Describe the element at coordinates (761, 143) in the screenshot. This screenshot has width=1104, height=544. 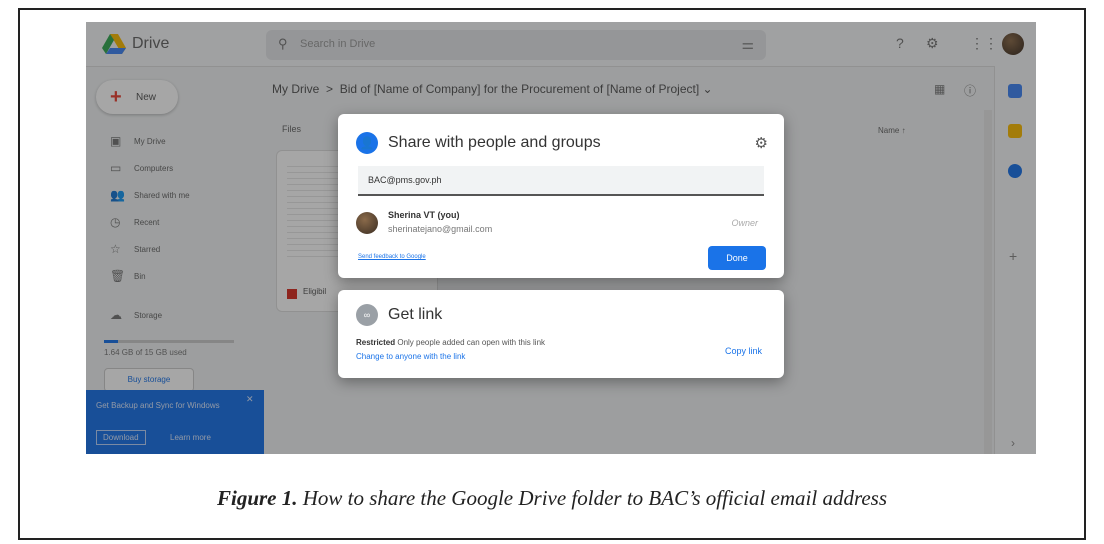
I see `share-settings-icon: ⚙` at that location.